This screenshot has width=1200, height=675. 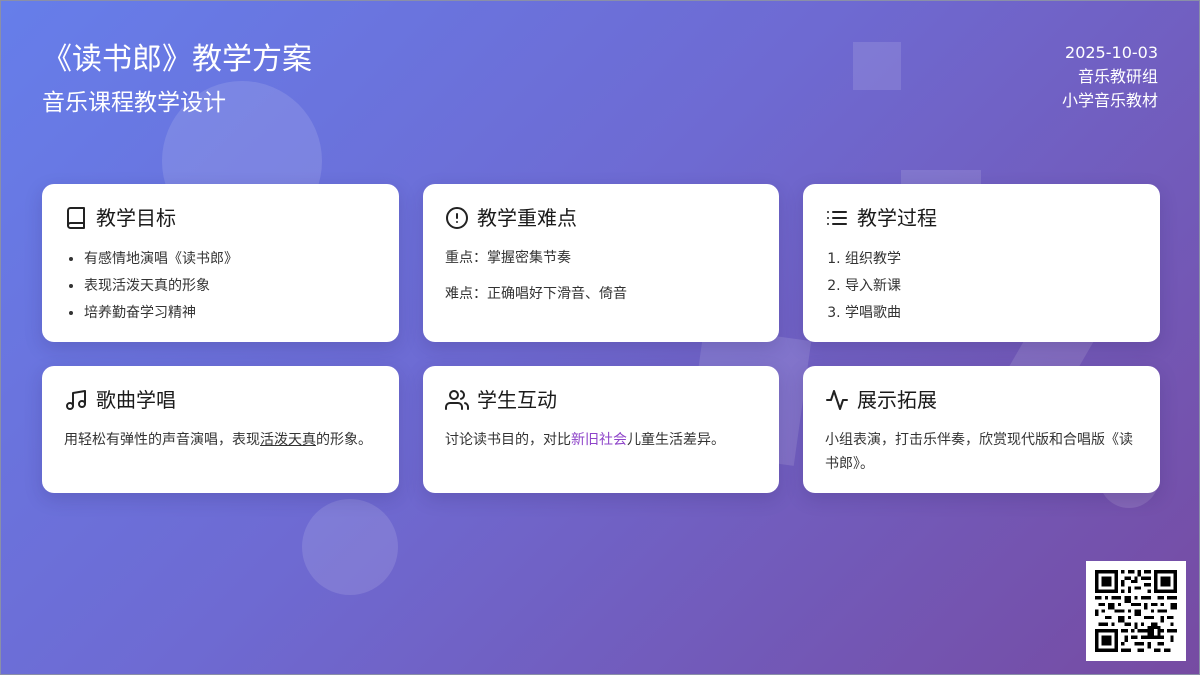 What do you see at coordinates (601, 218) in the screenshot?
I see `card-header: 教学重难点` at bounding box center [601, 218].